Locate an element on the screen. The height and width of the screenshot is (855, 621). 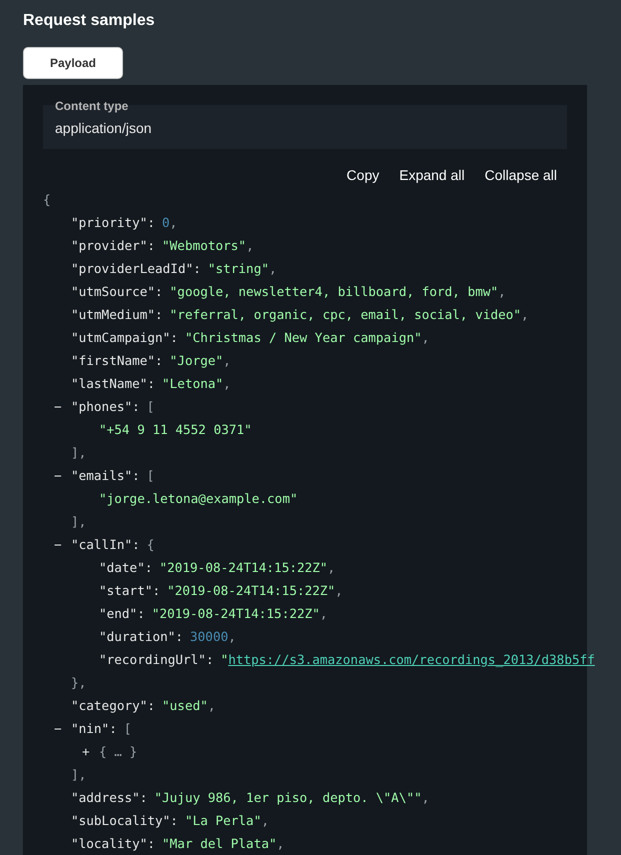
json-key: "address": is located at coordinates (109, 798).